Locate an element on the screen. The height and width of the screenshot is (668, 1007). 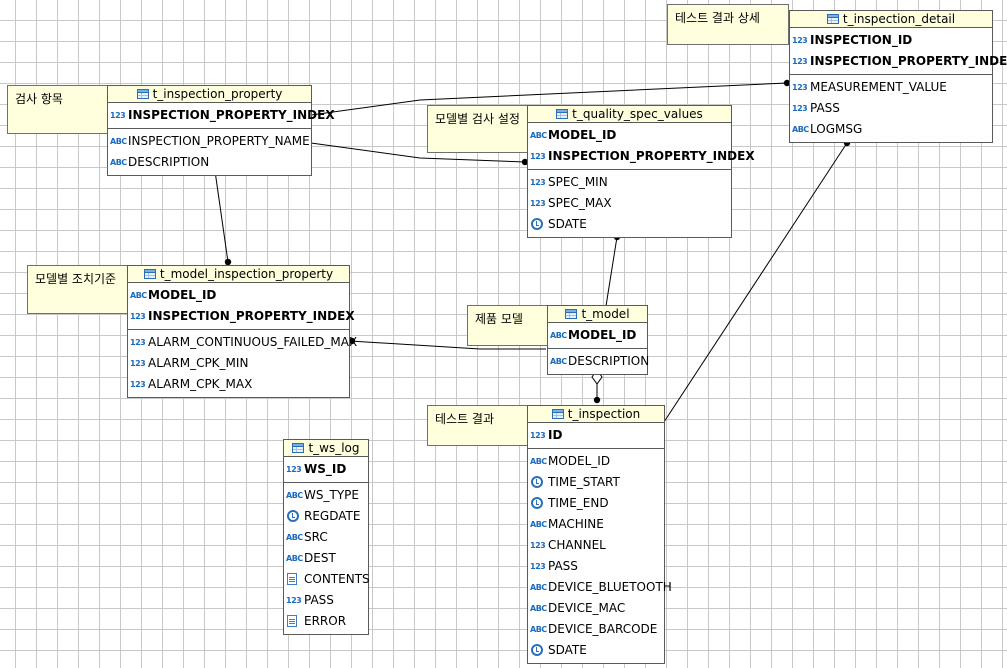
table-header: t_inspection_detail is located at coordinates (891, 19).